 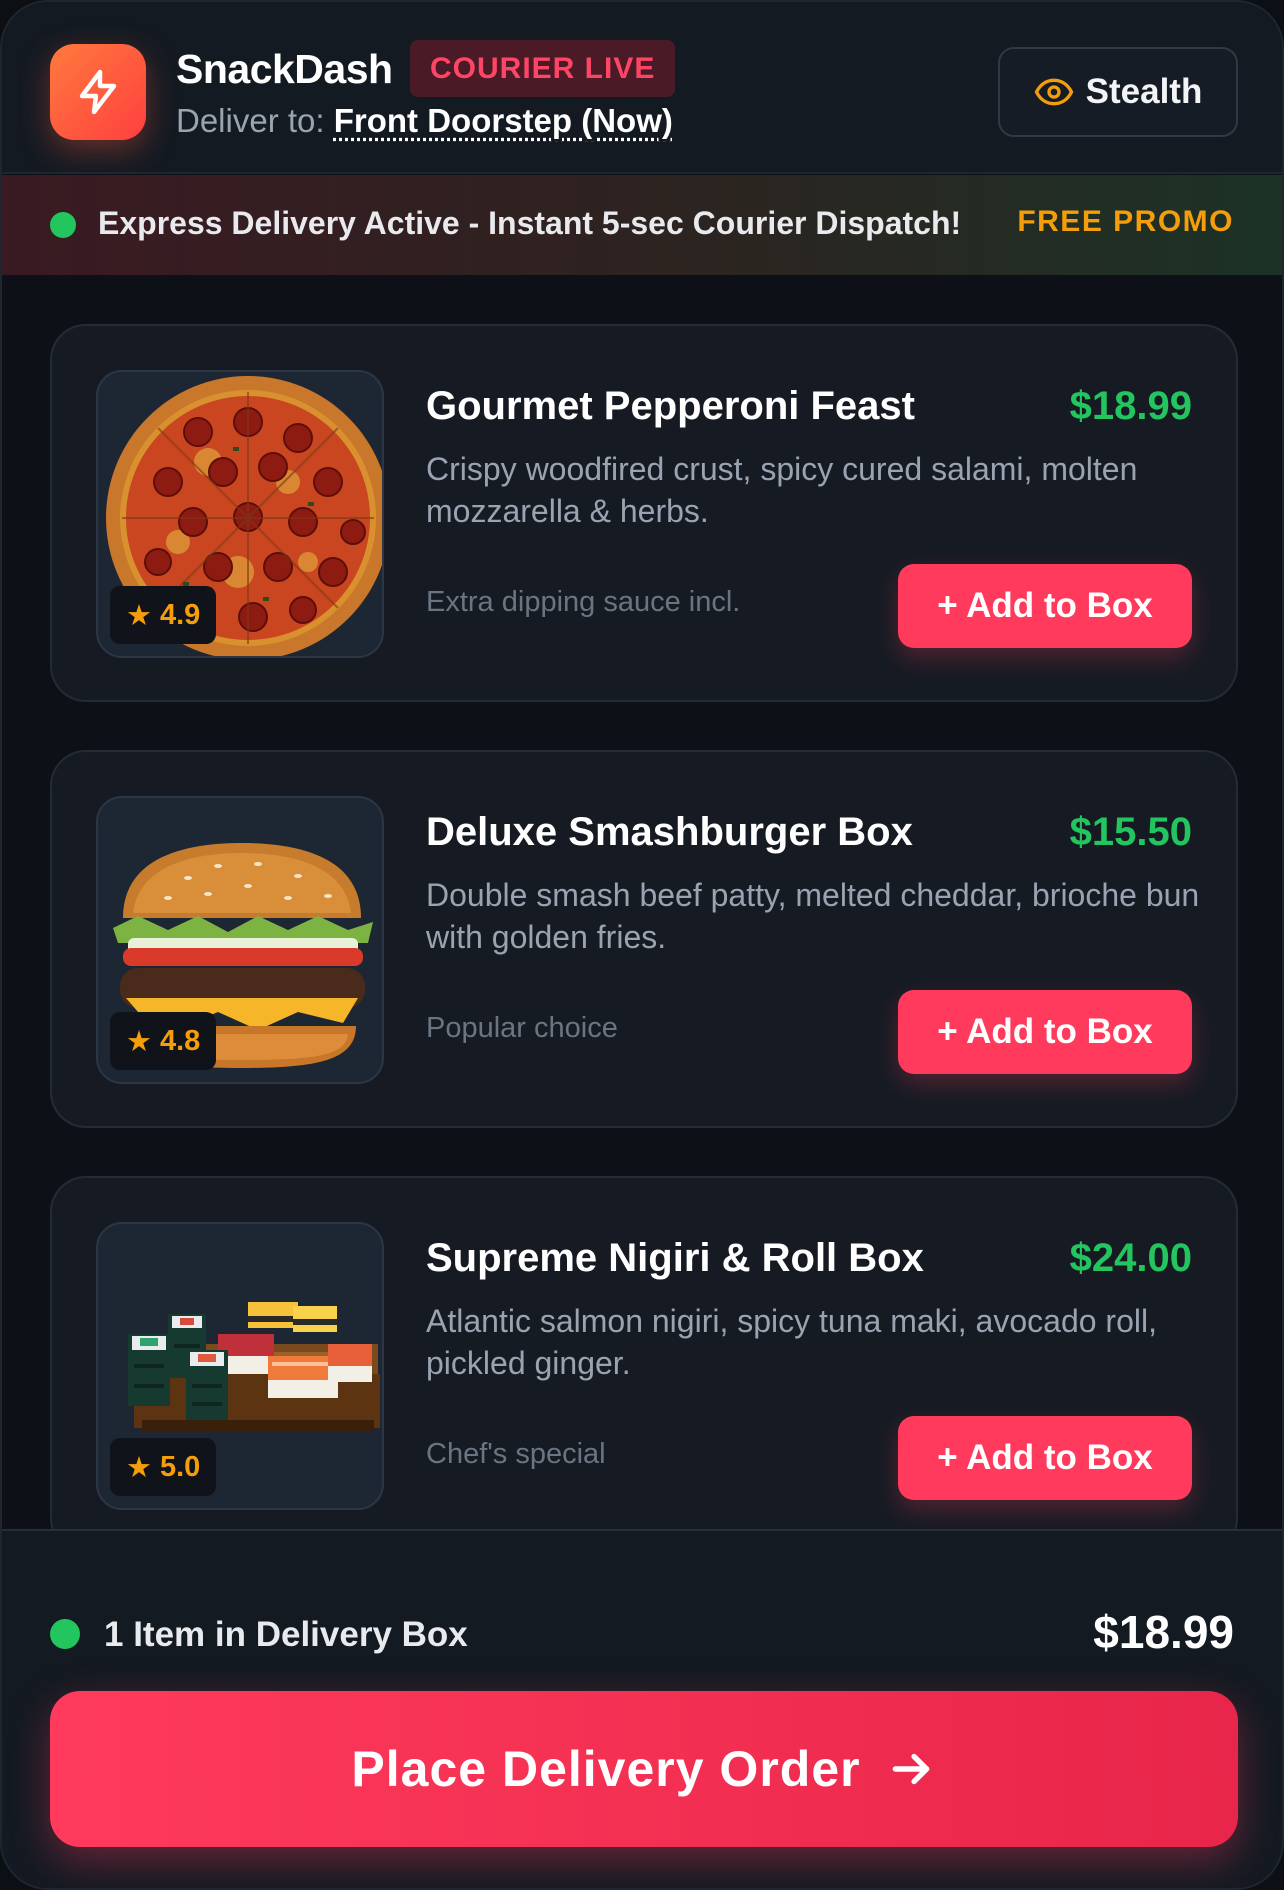 What do you see at coordinates (240, 514) in the screenshot?
I see `item-image-pizza: ★ 4.9` at bounding box center [240, 514].